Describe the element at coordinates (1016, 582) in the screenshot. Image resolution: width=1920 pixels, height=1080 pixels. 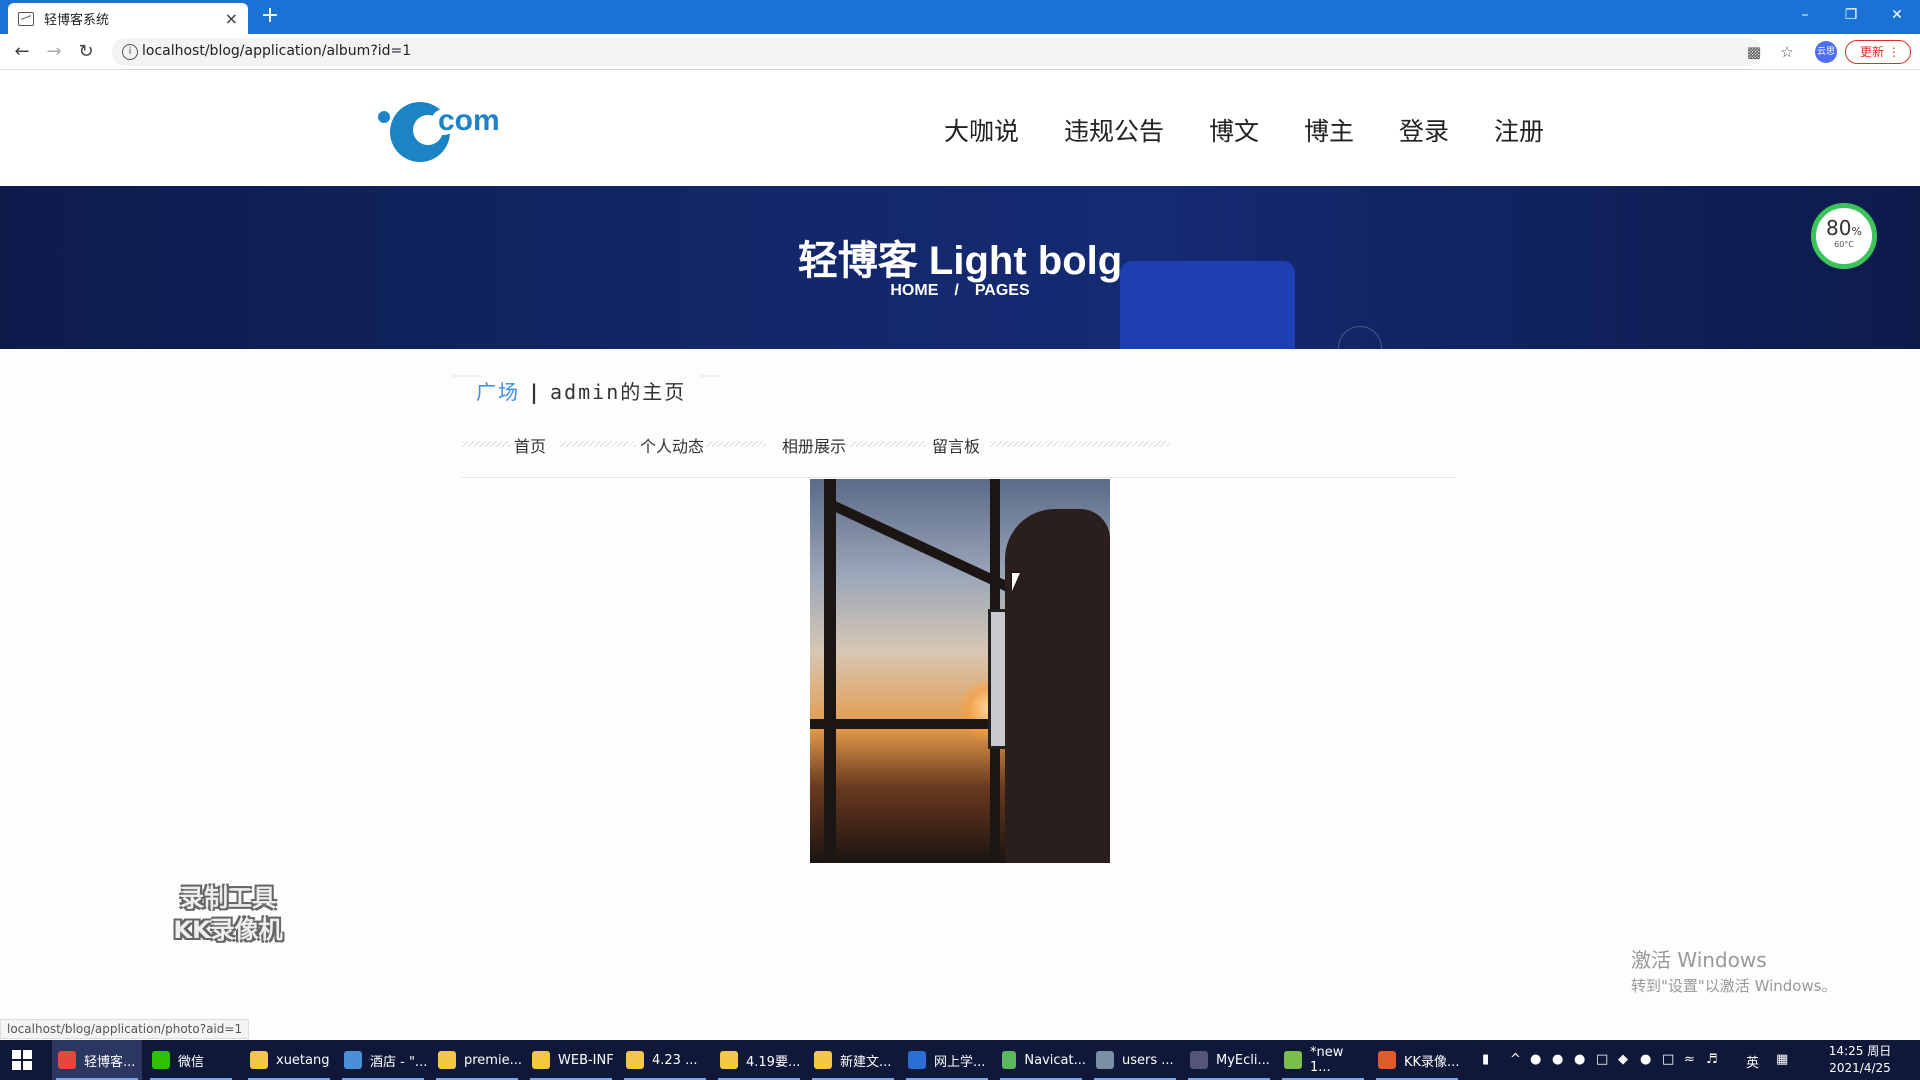
I see `mouse-cursor-icon` at that location.